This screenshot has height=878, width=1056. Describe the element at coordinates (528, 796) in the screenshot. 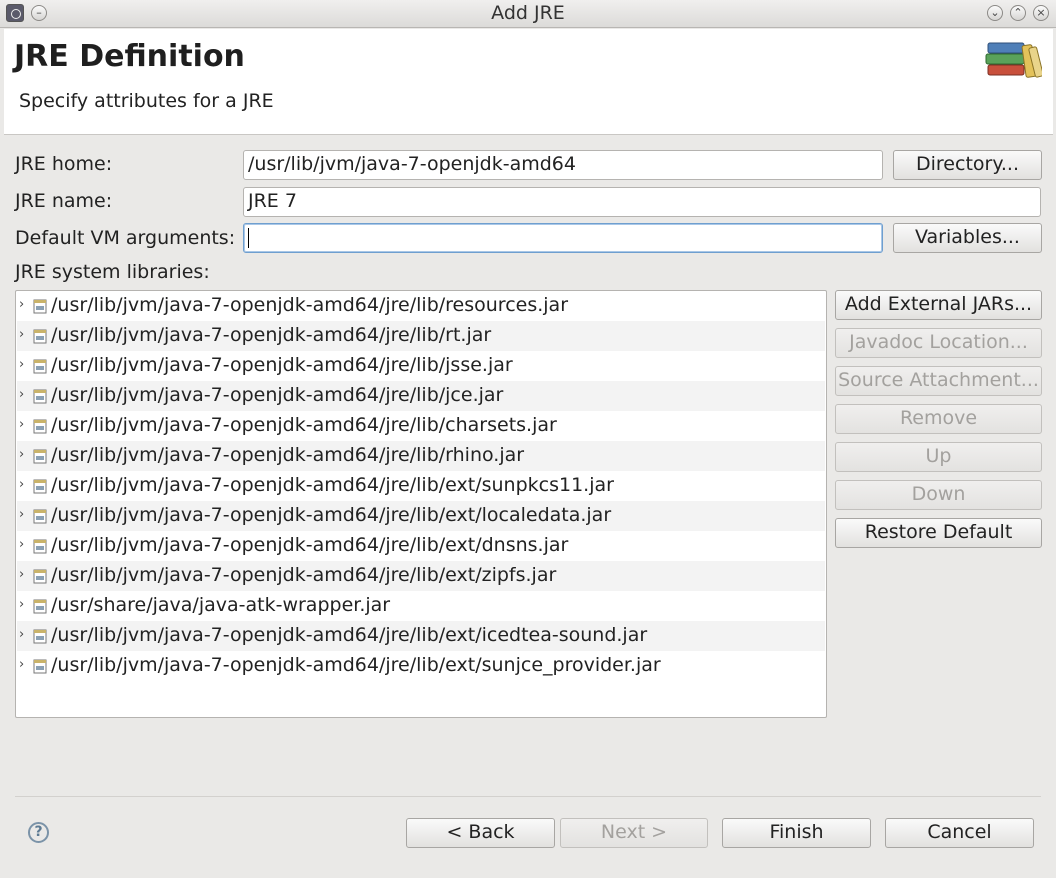

I see `footer-separator` at that location.